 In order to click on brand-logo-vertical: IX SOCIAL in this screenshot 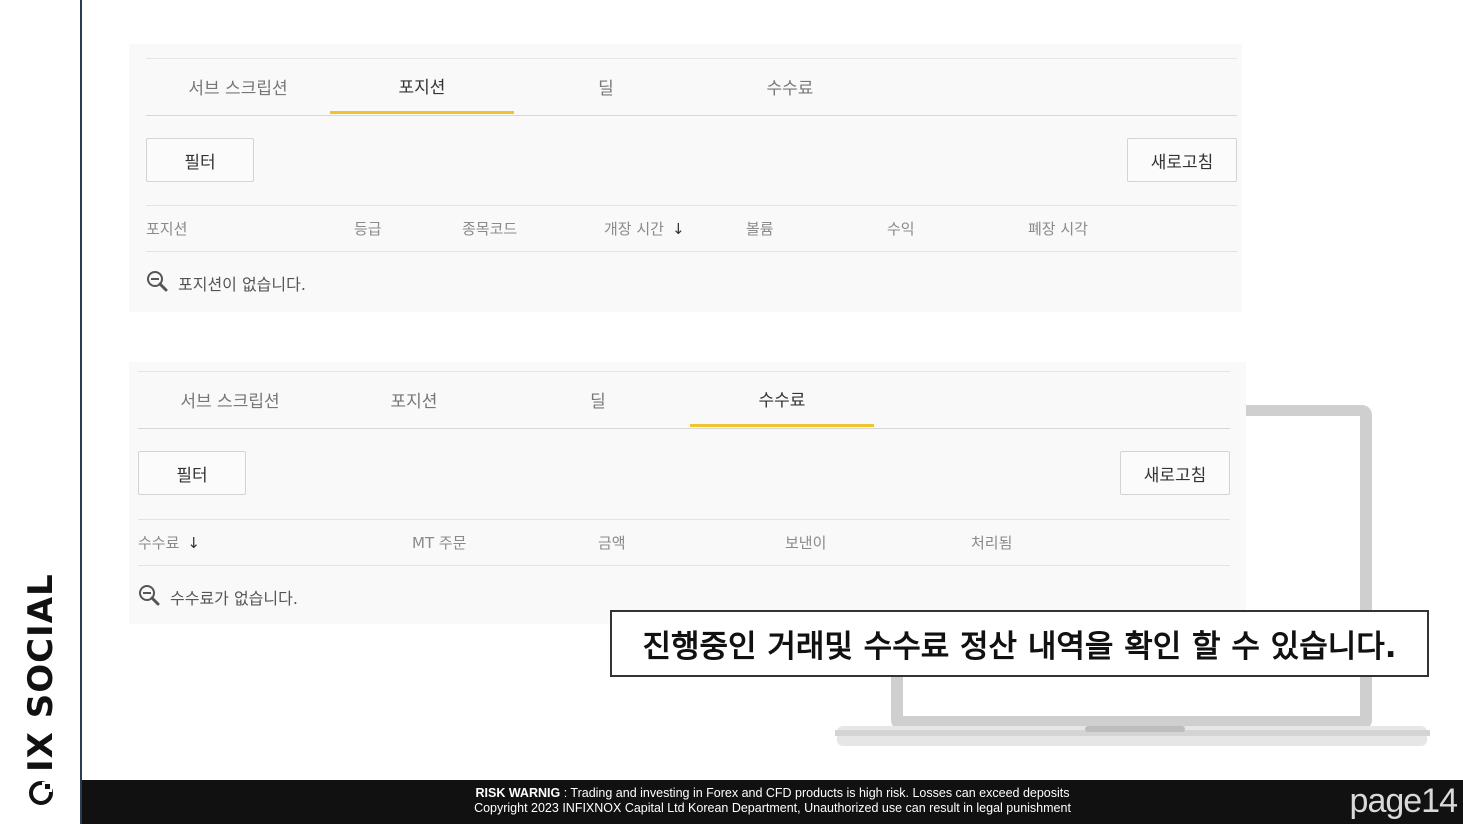, I will do `click(41, 689)`.